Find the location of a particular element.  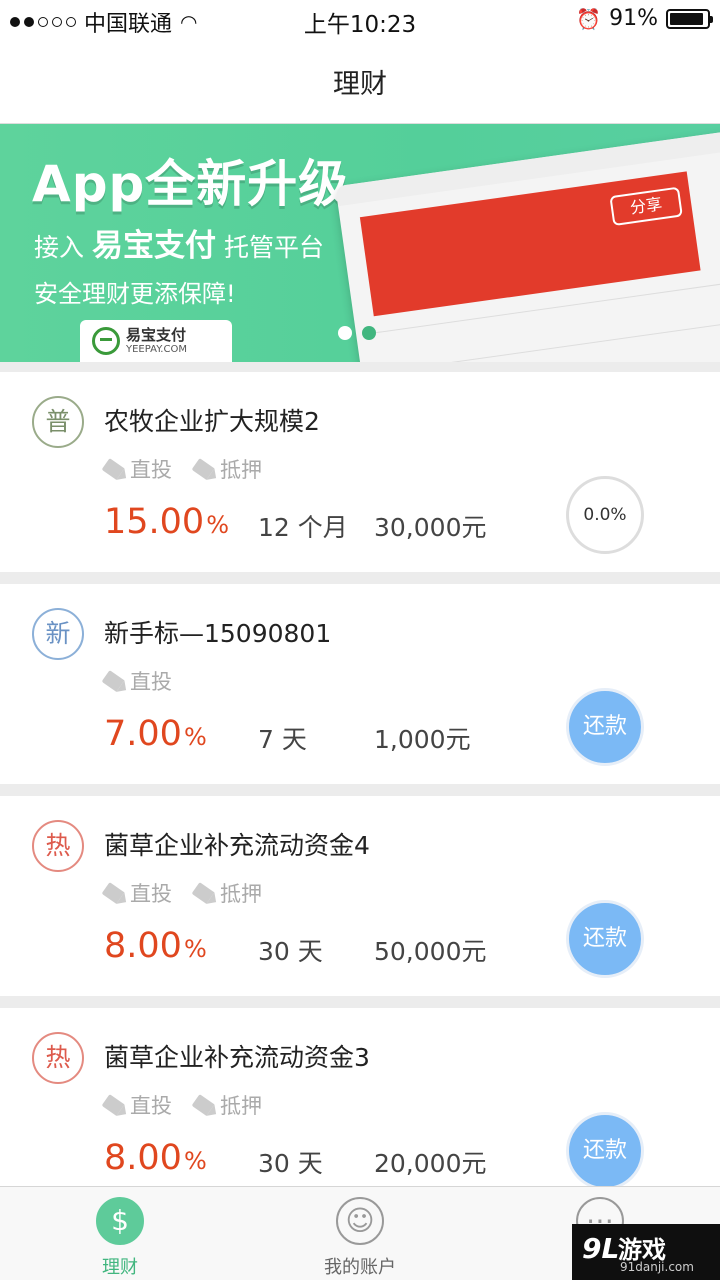

dollar-icon: $ is located at coordinates (120, 1221).